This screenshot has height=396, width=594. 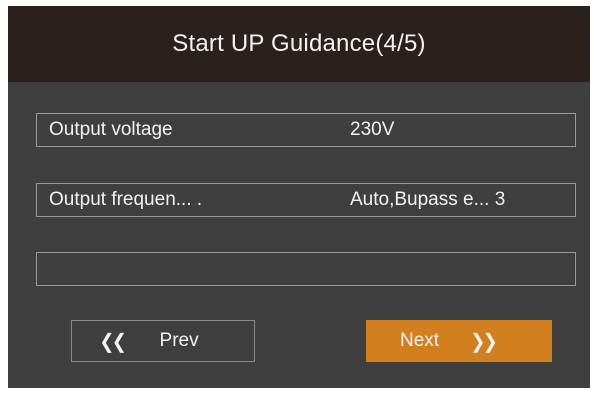 I want to click on output-voltage-field: Output voltage 230V, so click(x=306, y=130).